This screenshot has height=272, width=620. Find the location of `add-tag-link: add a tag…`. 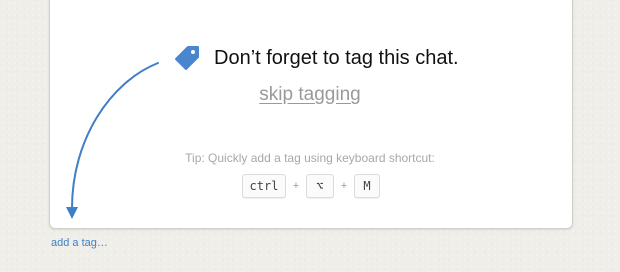

add-tag-link: add a tag… is located at coordinates (79, 243).